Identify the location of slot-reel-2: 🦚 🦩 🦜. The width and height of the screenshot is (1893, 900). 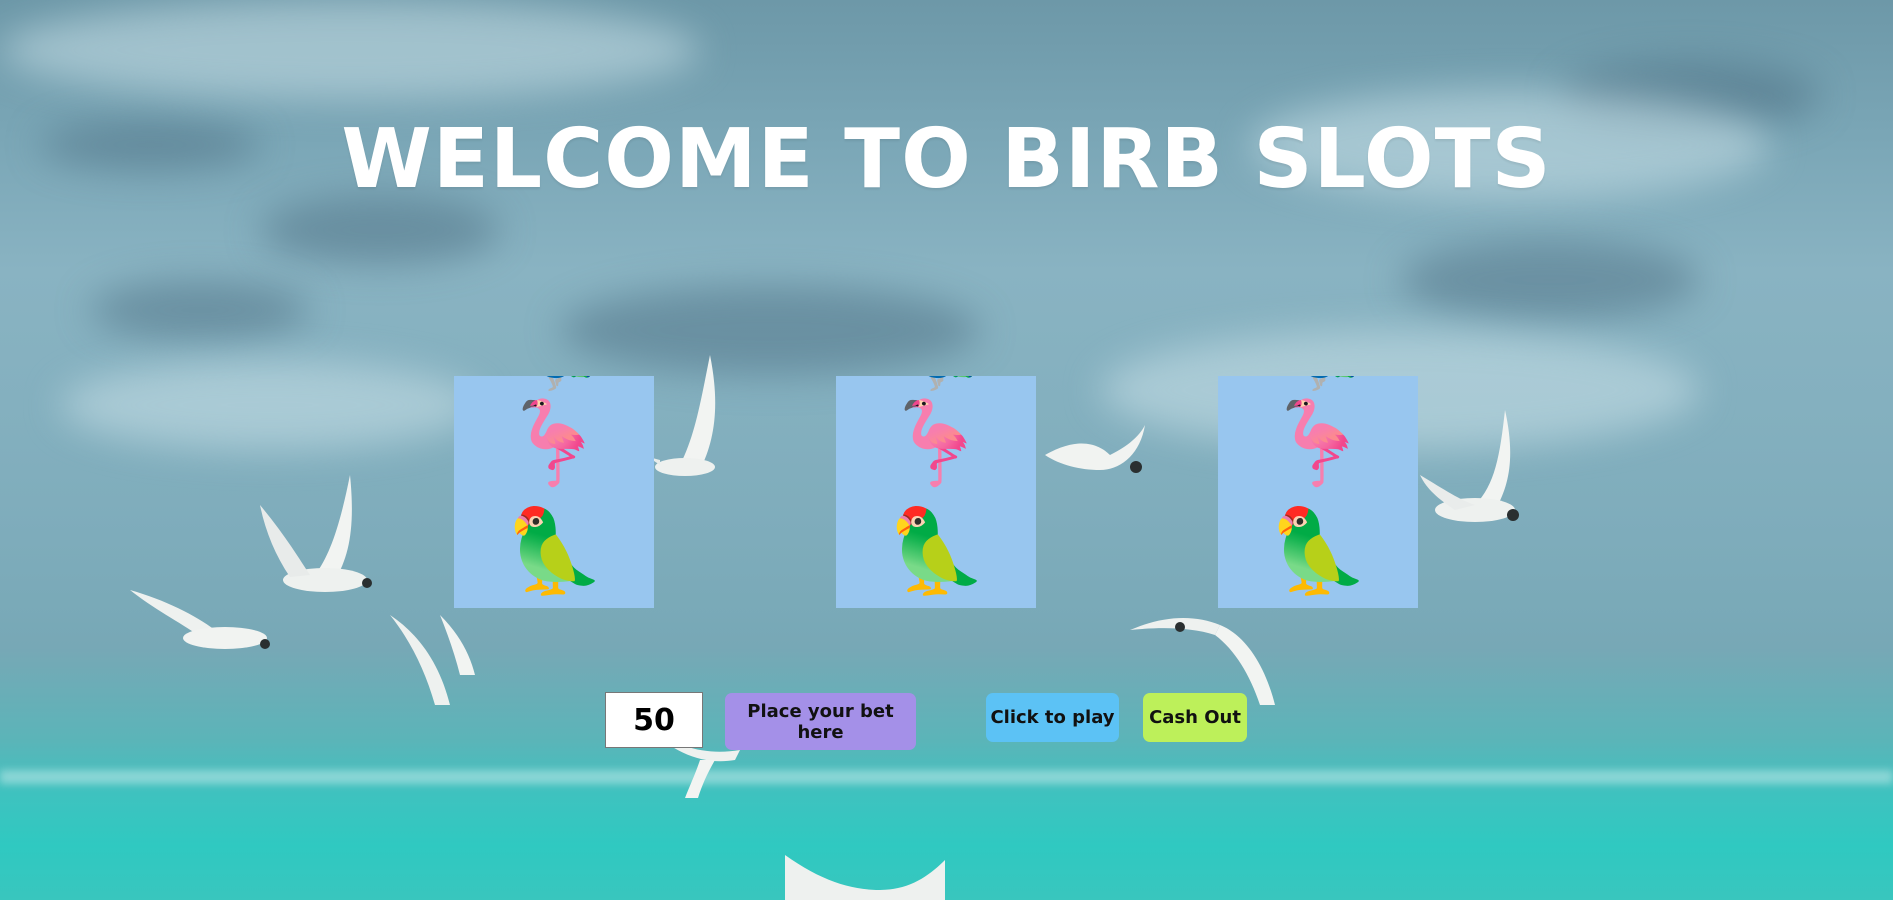
(936, 492).